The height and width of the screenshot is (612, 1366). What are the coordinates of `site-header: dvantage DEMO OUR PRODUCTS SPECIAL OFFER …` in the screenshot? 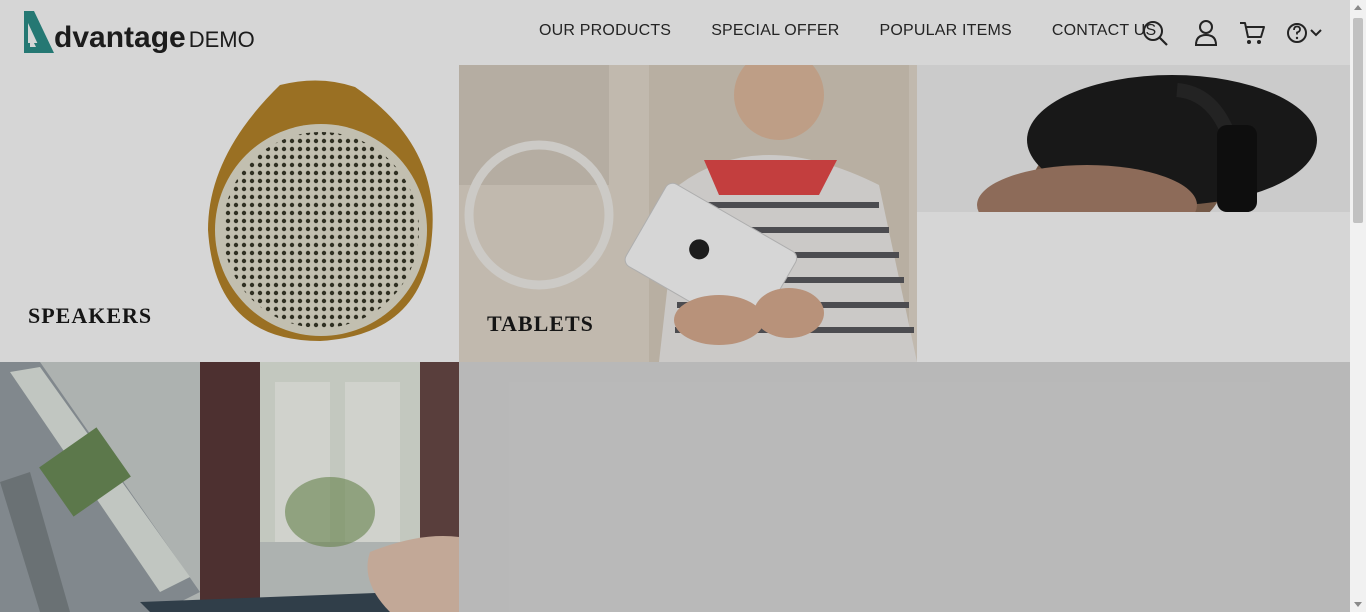 It's located at (675, 32).